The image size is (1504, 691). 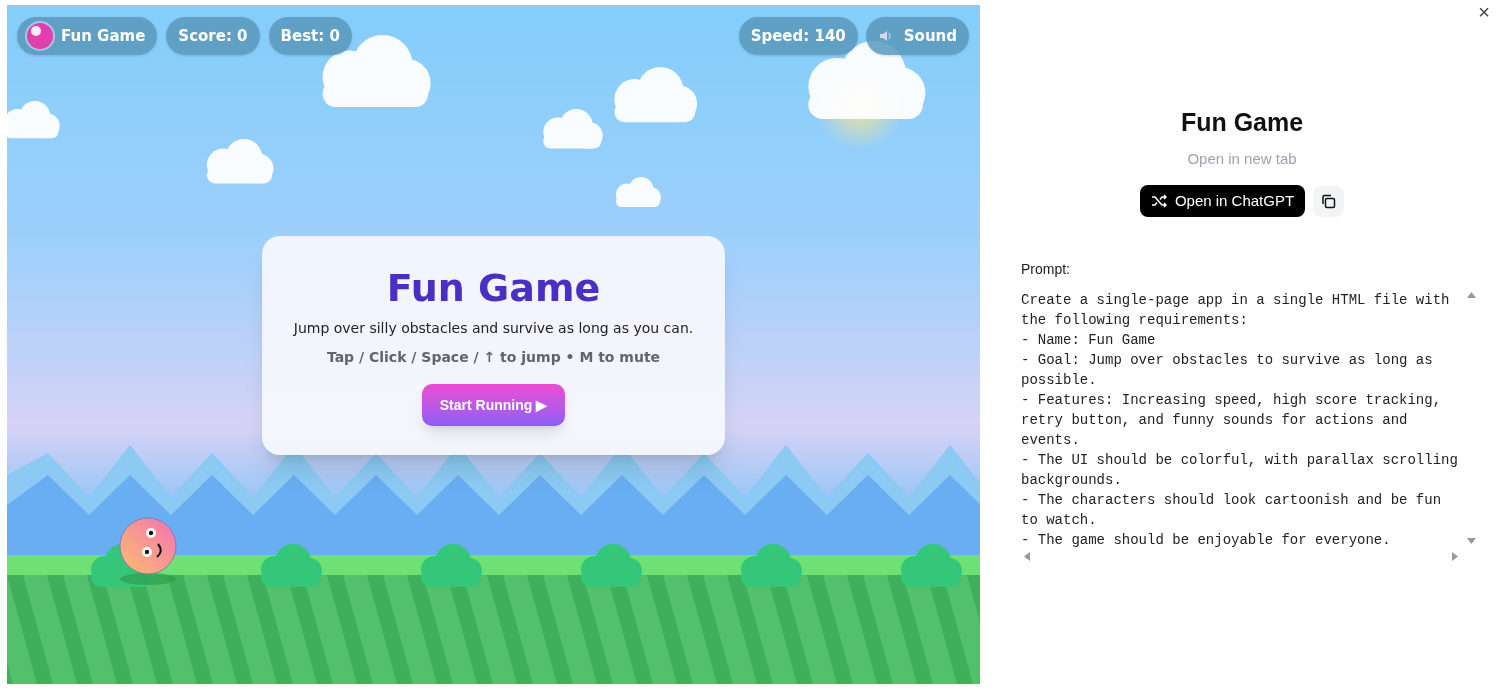 I want to click on vertical-scrollbar, so click(x=1471, y=418).